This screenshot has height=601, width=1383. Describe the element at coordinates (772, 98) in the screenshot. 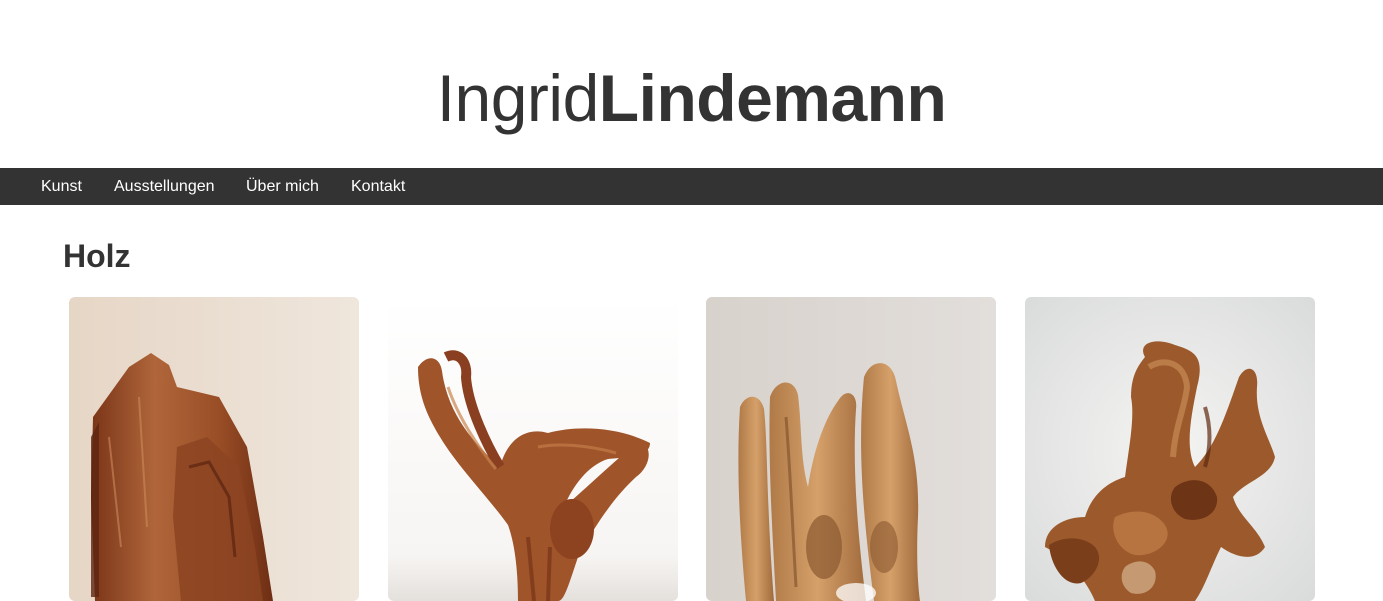

I see `logo-last-name: Lindemann` at that location.